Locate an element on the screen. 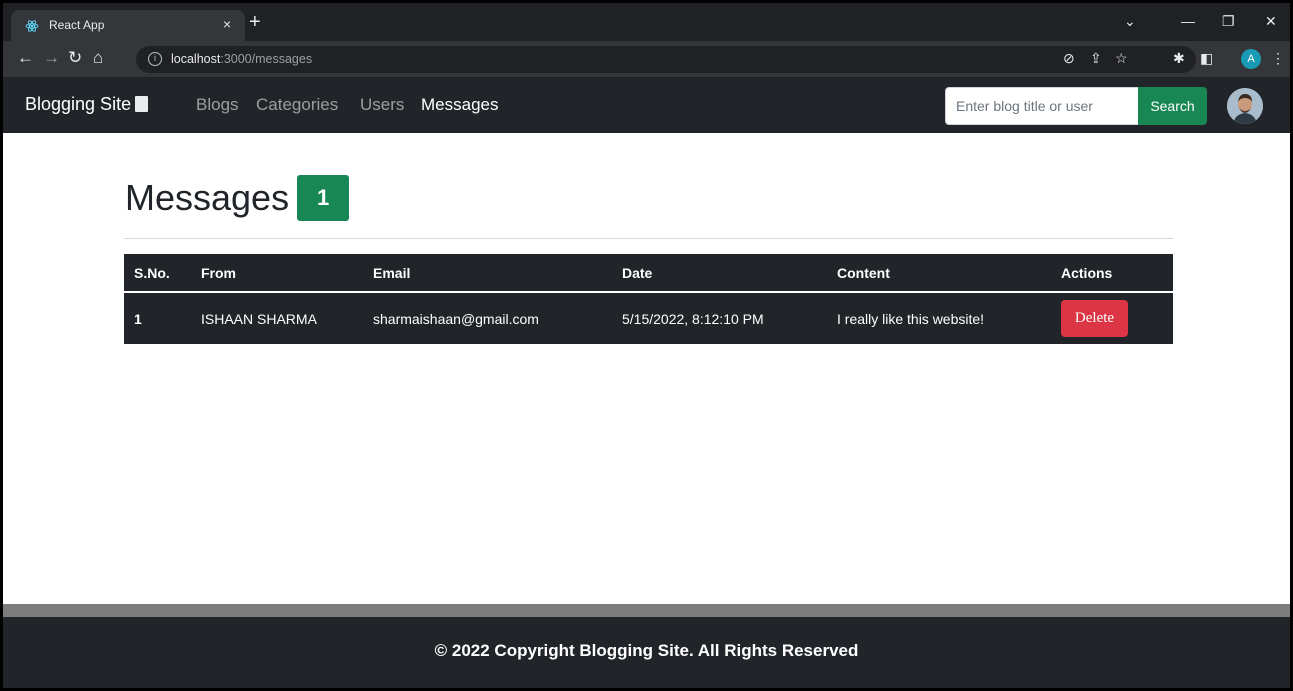 The width and height of the screenshot is (1293, 691). brand-link: Blogging Site is located at coordinates (87, 104).